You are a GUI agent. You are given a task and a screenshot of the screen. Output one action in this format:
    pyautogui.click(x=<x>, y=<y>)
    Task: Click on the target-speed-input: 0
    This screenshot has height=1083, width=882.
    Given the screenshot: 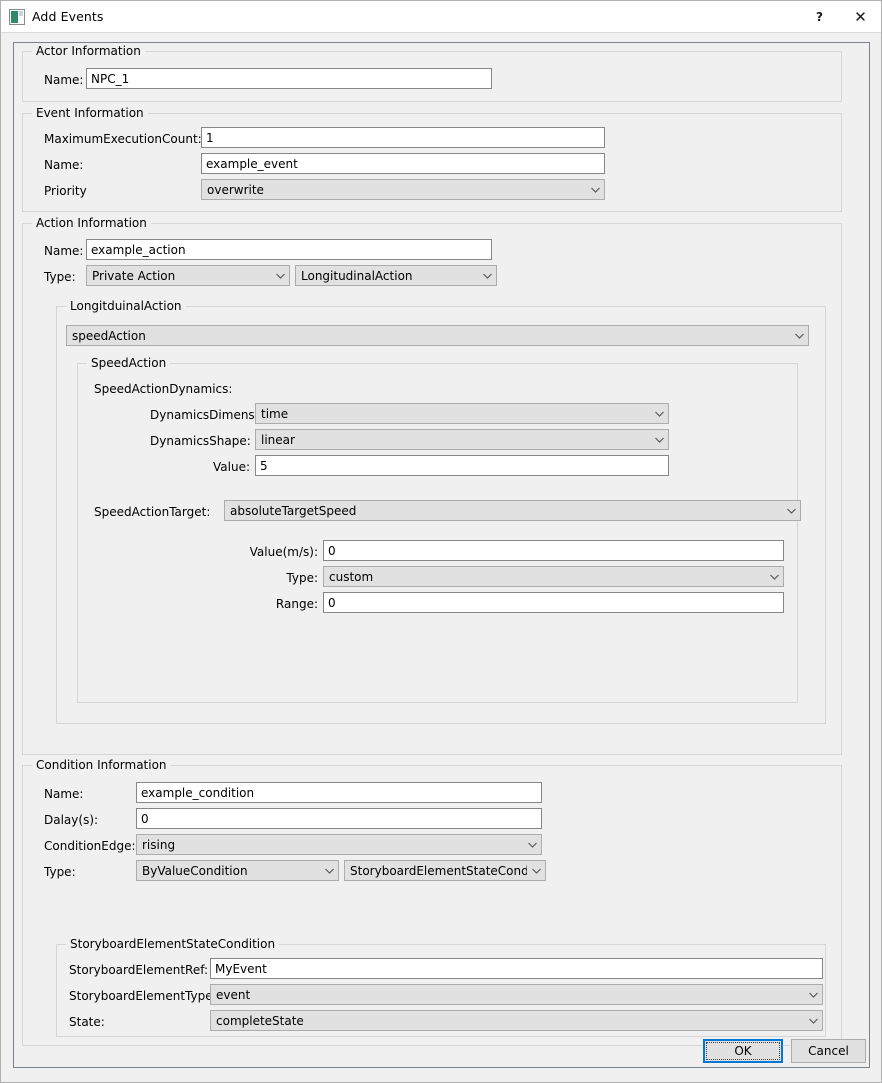 What is the action you would take?
    pyautogui.click(x=553, y=550)
    